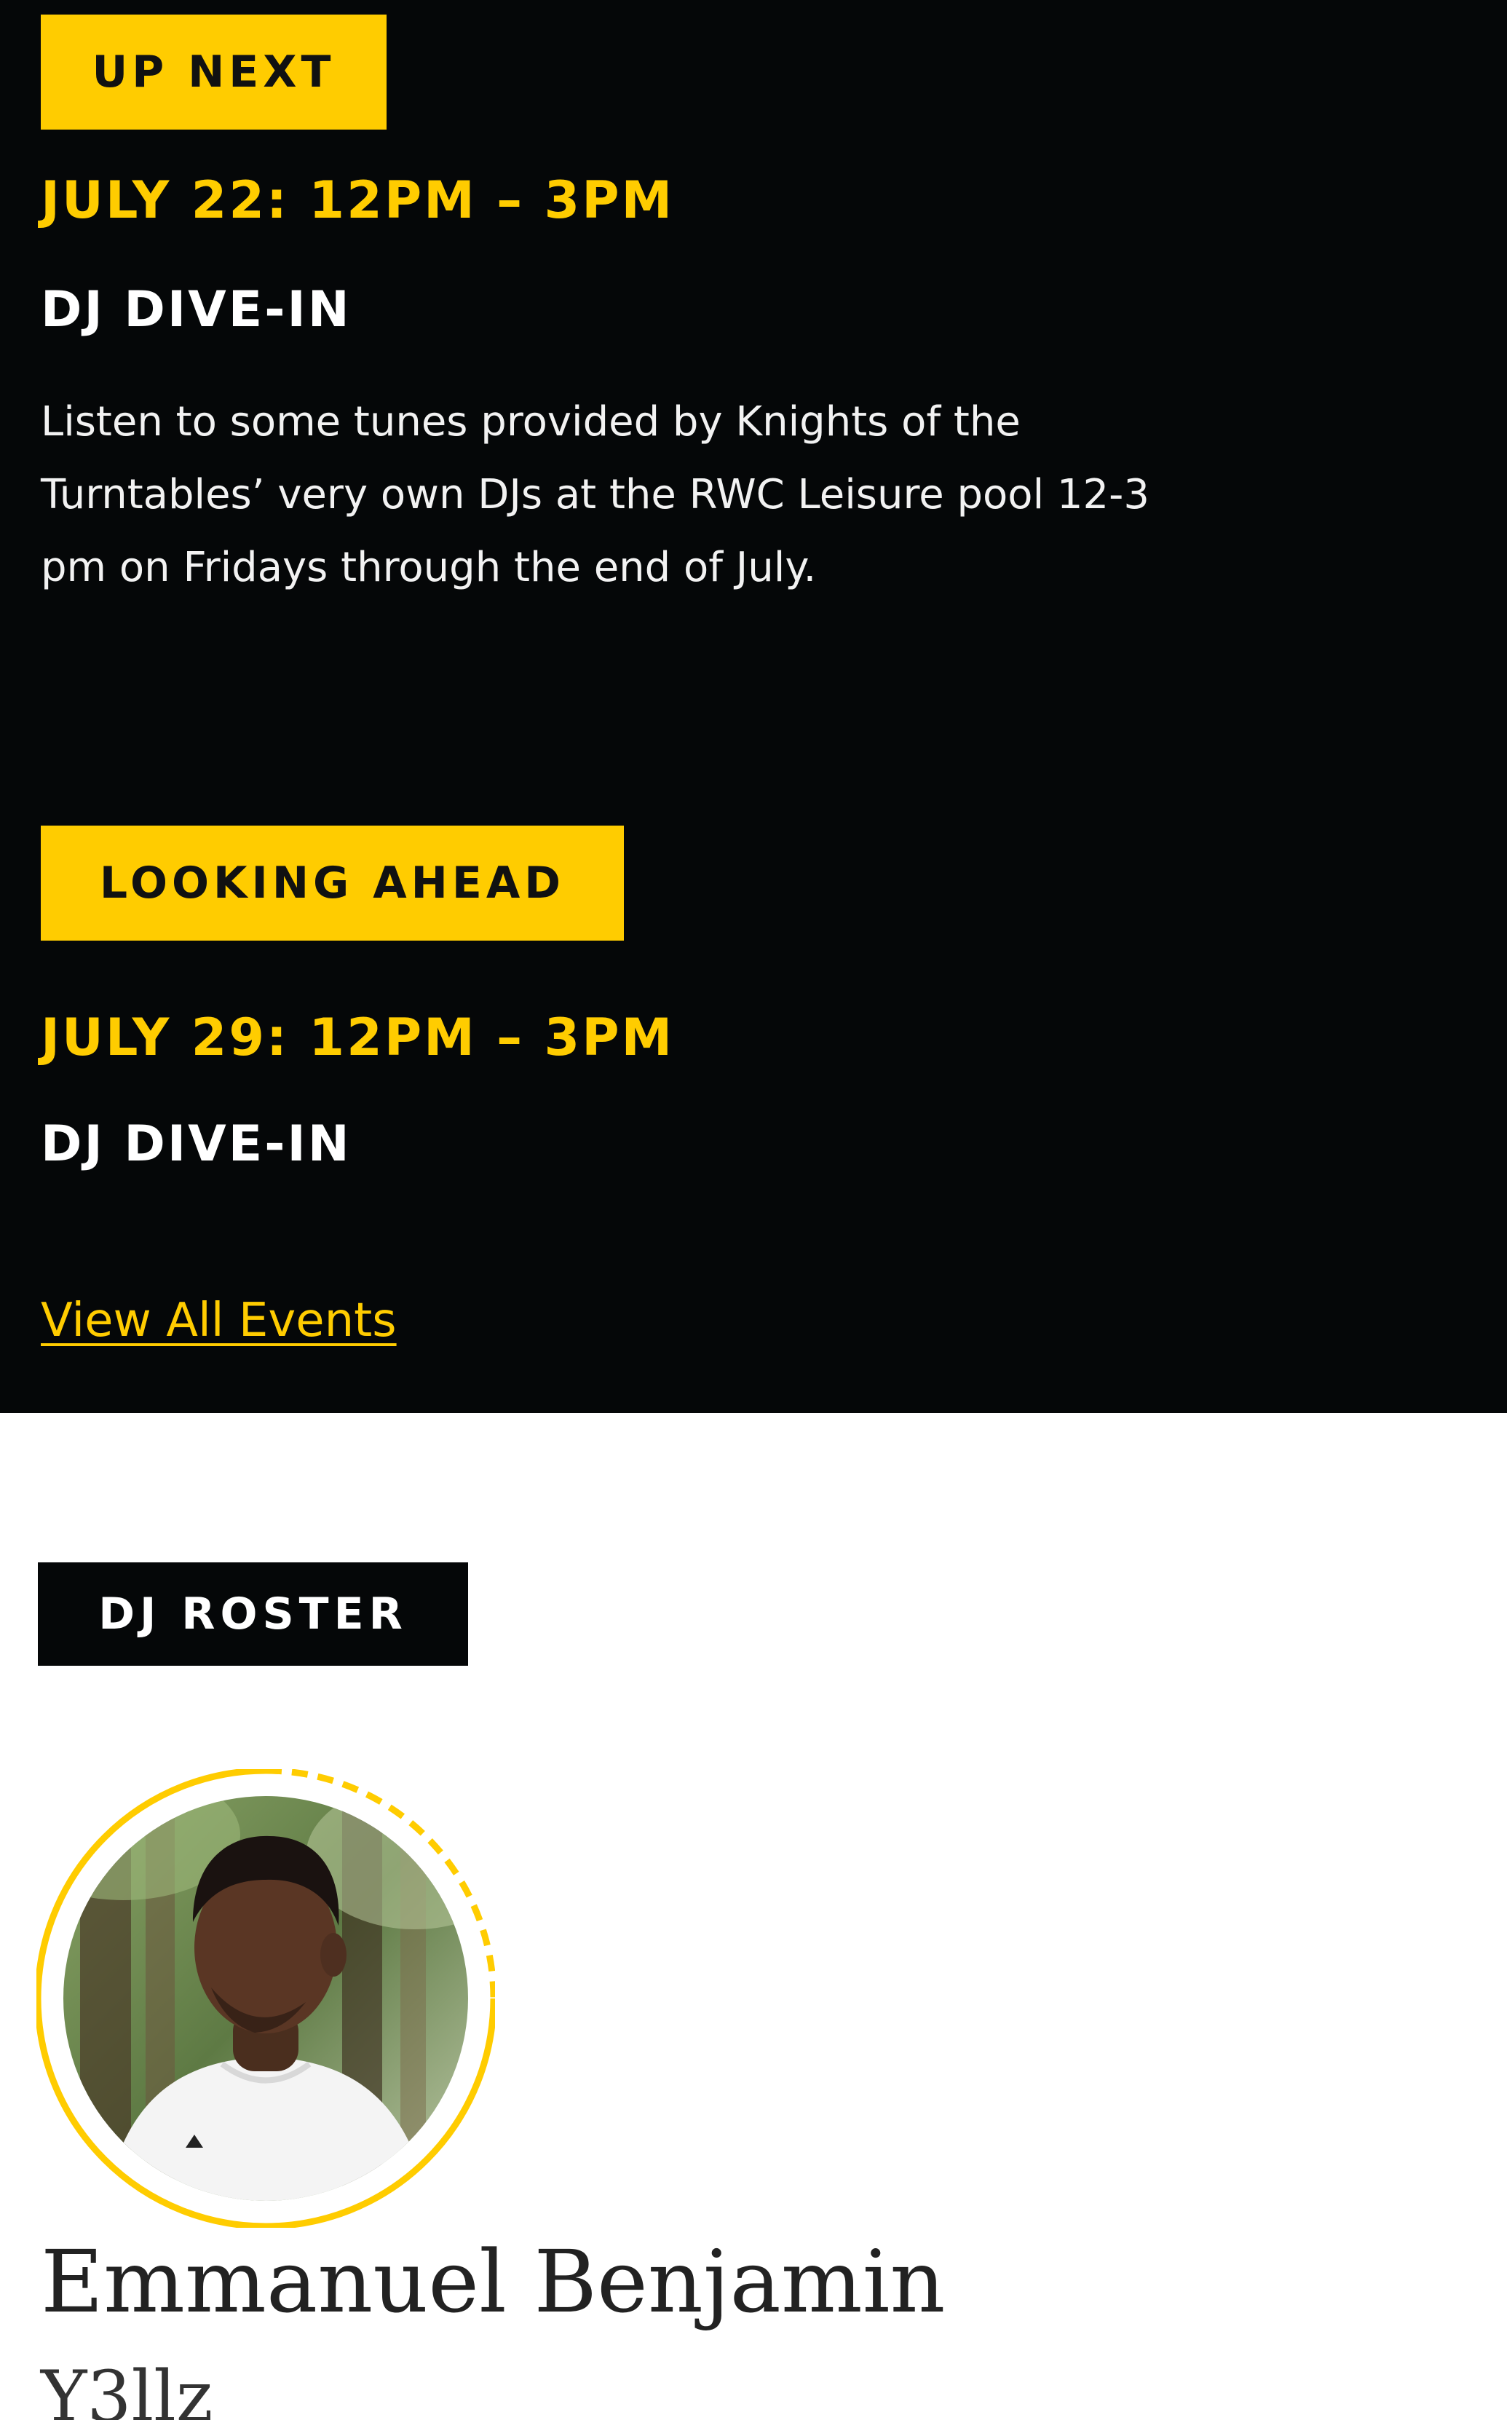  Describe the element at coordinates (358, 1037) in the screenshot. I see `looking-ahead-date: JULY 29: 12PM – 3PM` at that location.